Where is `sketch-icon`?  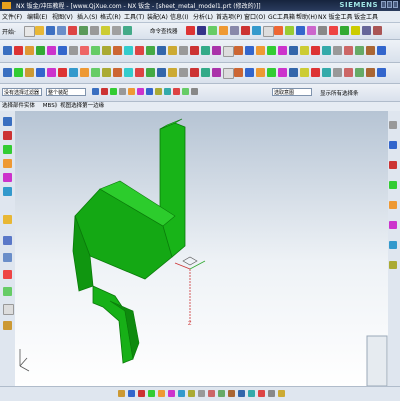 sketch-icon is located at coordinates (7, 50).